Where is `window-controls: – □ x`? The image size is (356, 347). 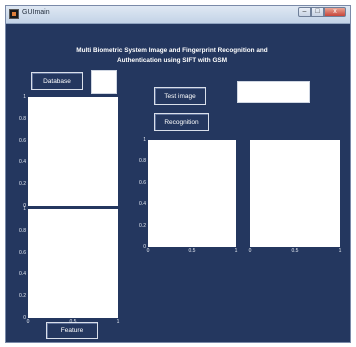 window-controls: – □ x is located at coordinates (322, 12).